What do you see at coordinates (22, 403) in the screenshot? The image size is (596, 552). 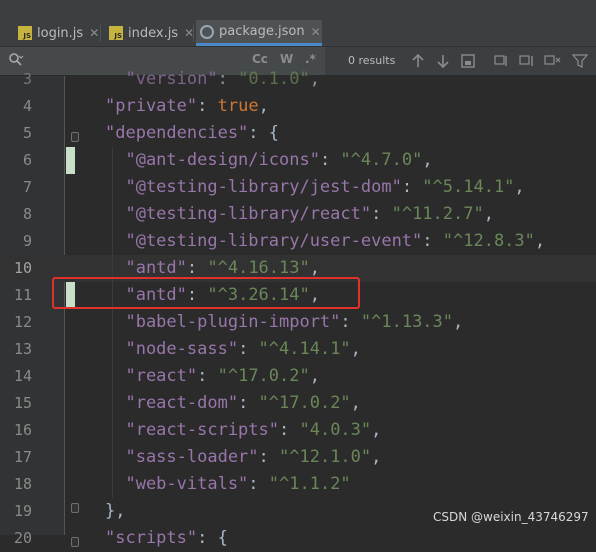 I see `line-number: 15` at bounding box center [22, 403].